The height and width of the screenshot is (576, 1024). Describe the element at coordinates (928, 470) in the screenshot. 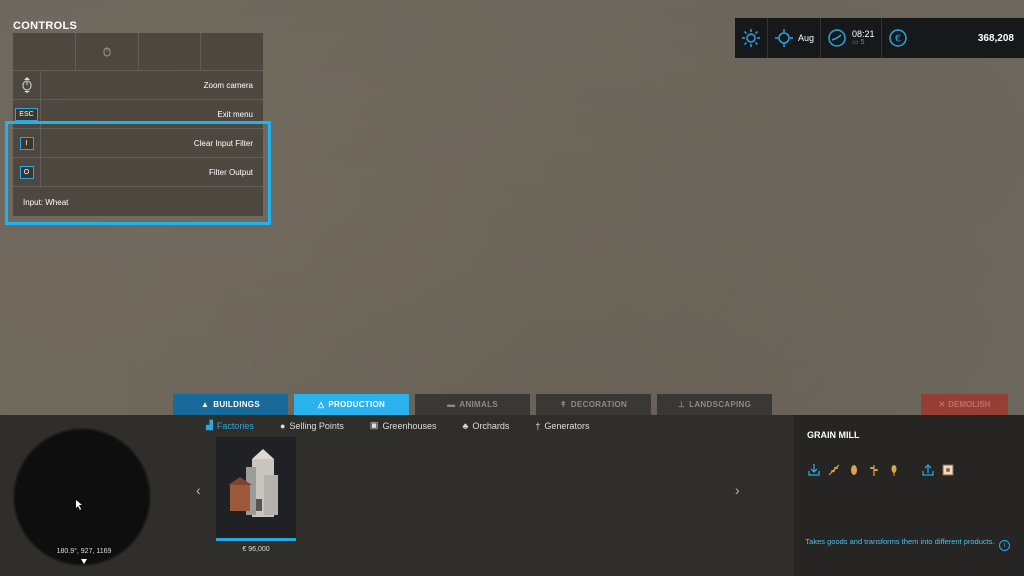

I see `output-icon` at that location.